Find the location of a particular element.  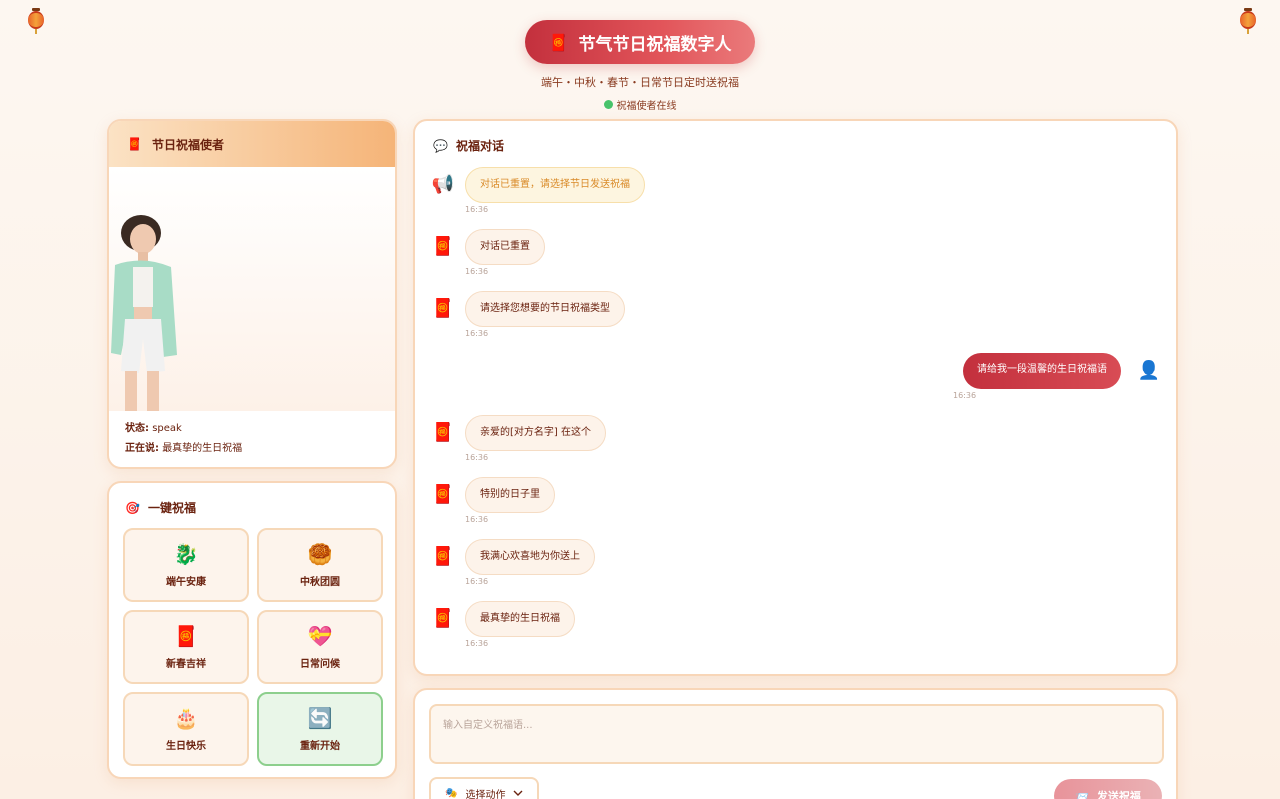

online-status-text: 祝福使者在线 is located at coordinates (646, 106).